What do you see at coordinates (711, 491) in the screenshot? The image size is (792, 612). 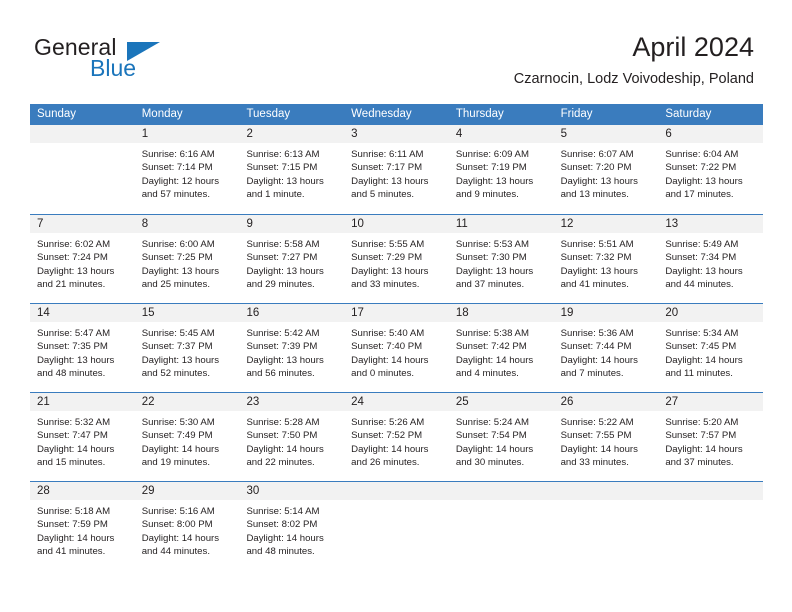 I see `day-number` at bounding box center [711, 491].